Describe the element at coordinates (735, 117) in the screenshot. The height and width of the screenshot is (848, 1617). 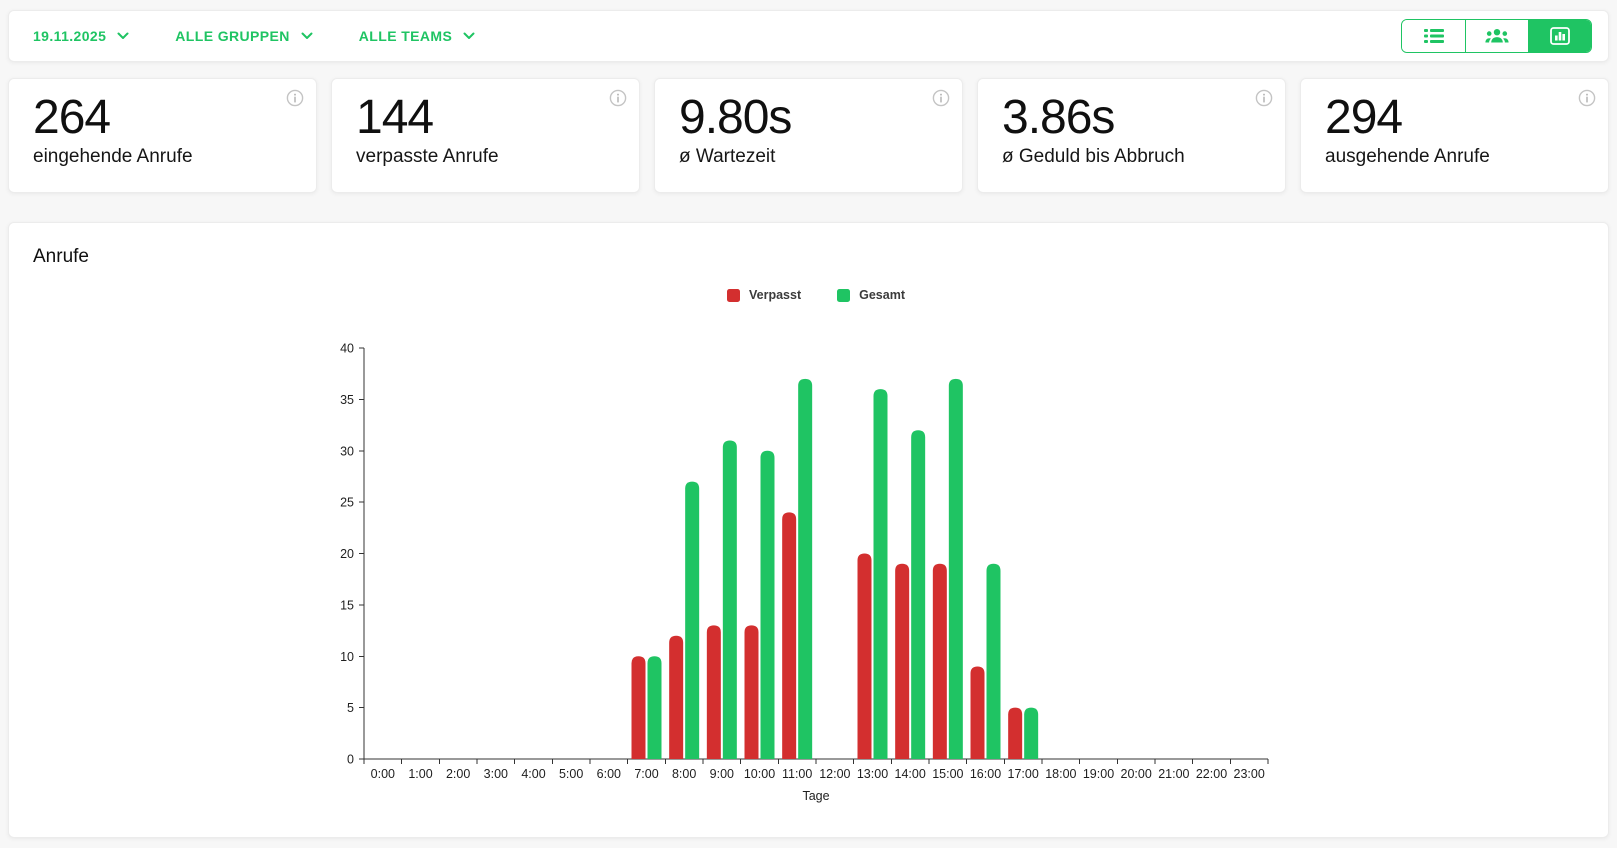
I see `stat-value: 9.80s` at that location.